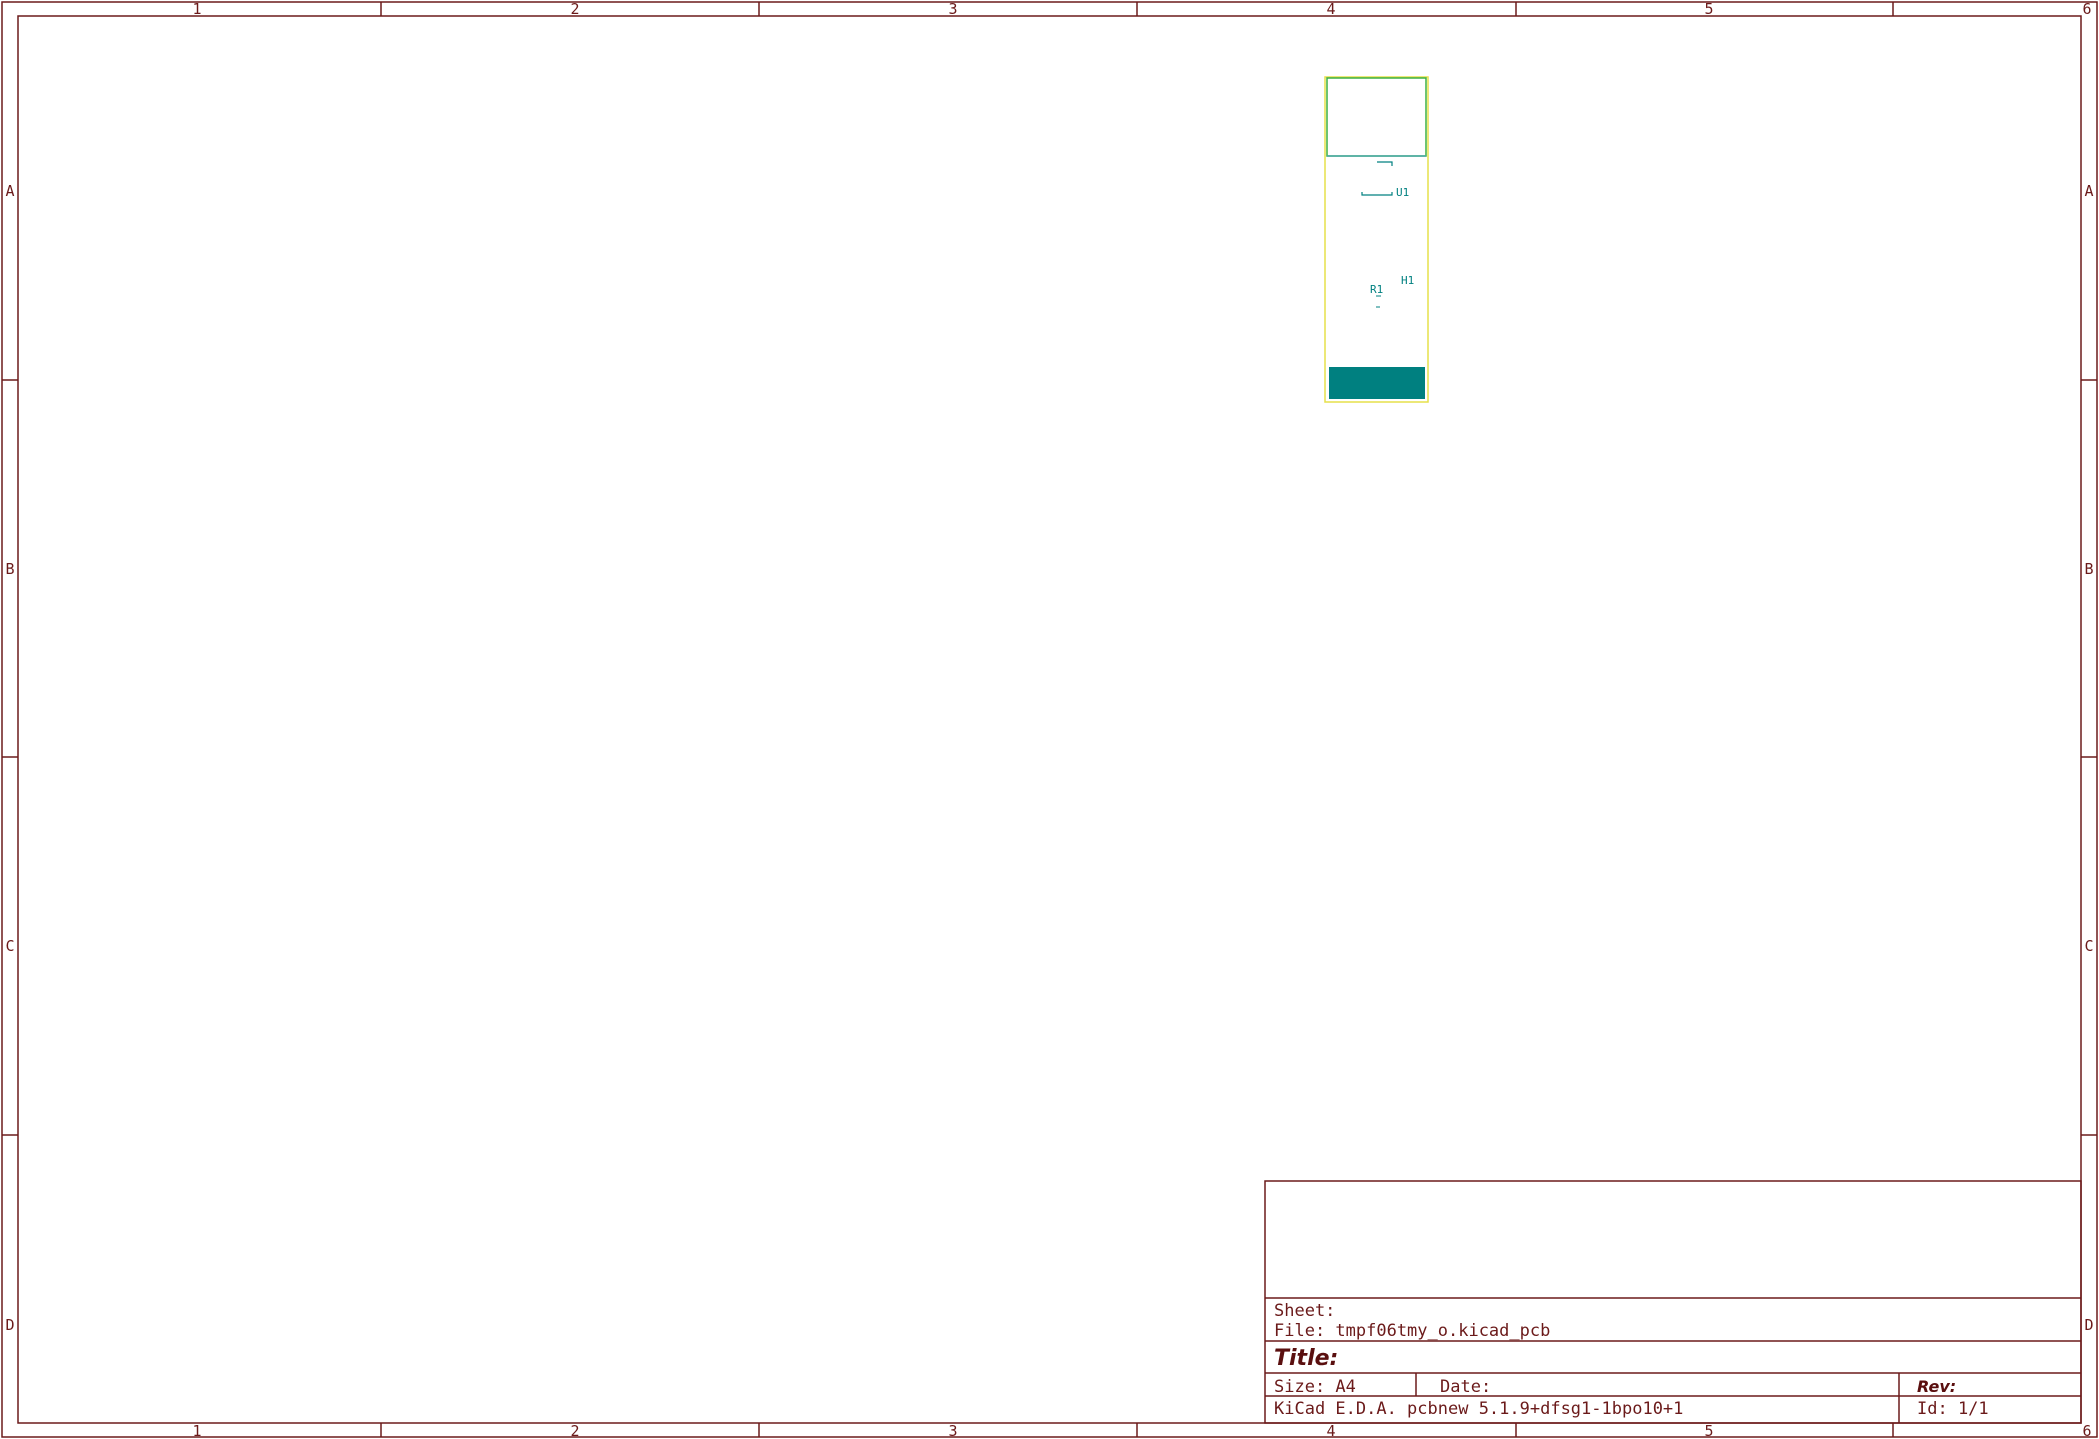 The height and width of the screenshot is (1439, 2099). I want to click on file-label: File: tmpf06tmy_o.kicad_pcb, so click(1412, 1331).